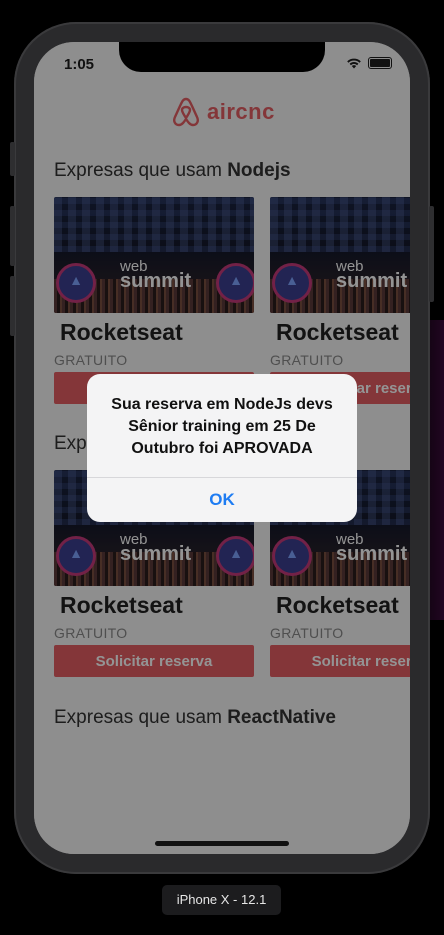 This screenshot has width=444, height=935. I want to click on battery-icon, so click(380, 63).